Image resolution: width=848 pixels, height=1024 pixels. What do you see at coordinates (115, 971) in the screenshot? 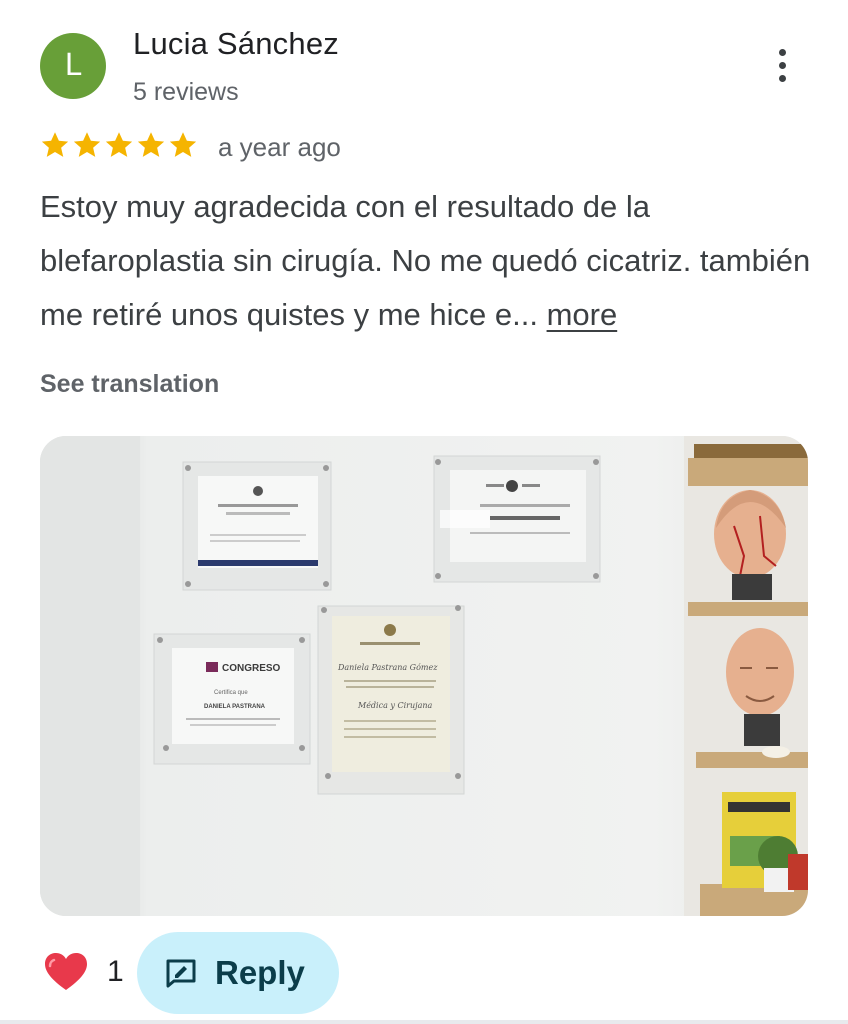
I see `like-count: 1` at bounding box center [115, 971].